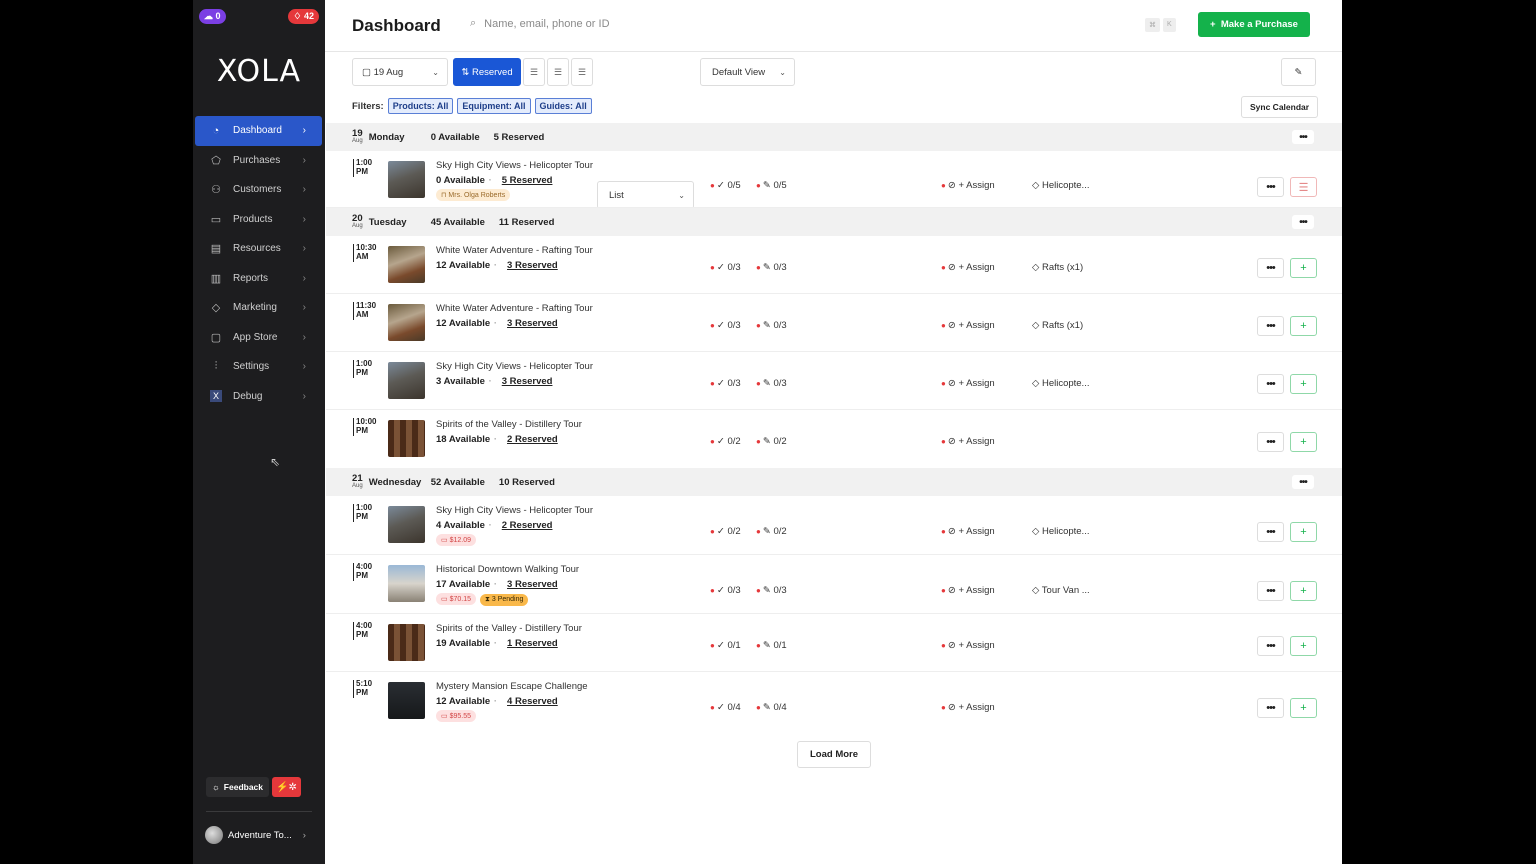  I want to click on waiver-count: ● ✎ 0/2, so click(771, 531).